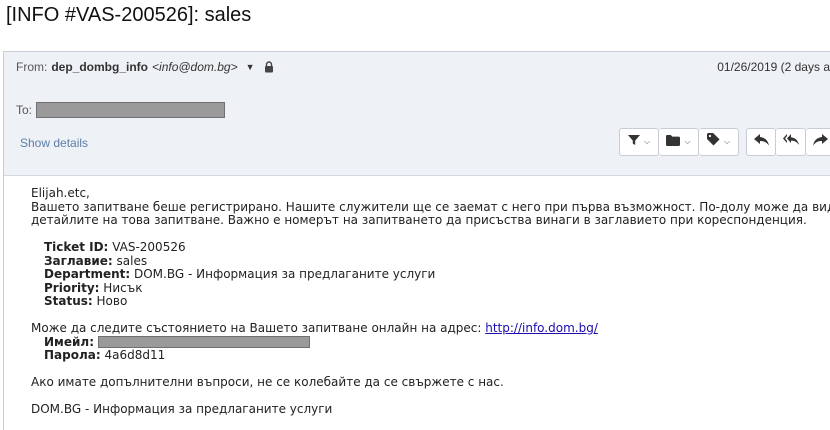 This screenshot has height=430, width=830. Describe the element at coordinates (773, 67) in the screenshot. I see `message-date: 01/26/2019 (2 days a` at that location.